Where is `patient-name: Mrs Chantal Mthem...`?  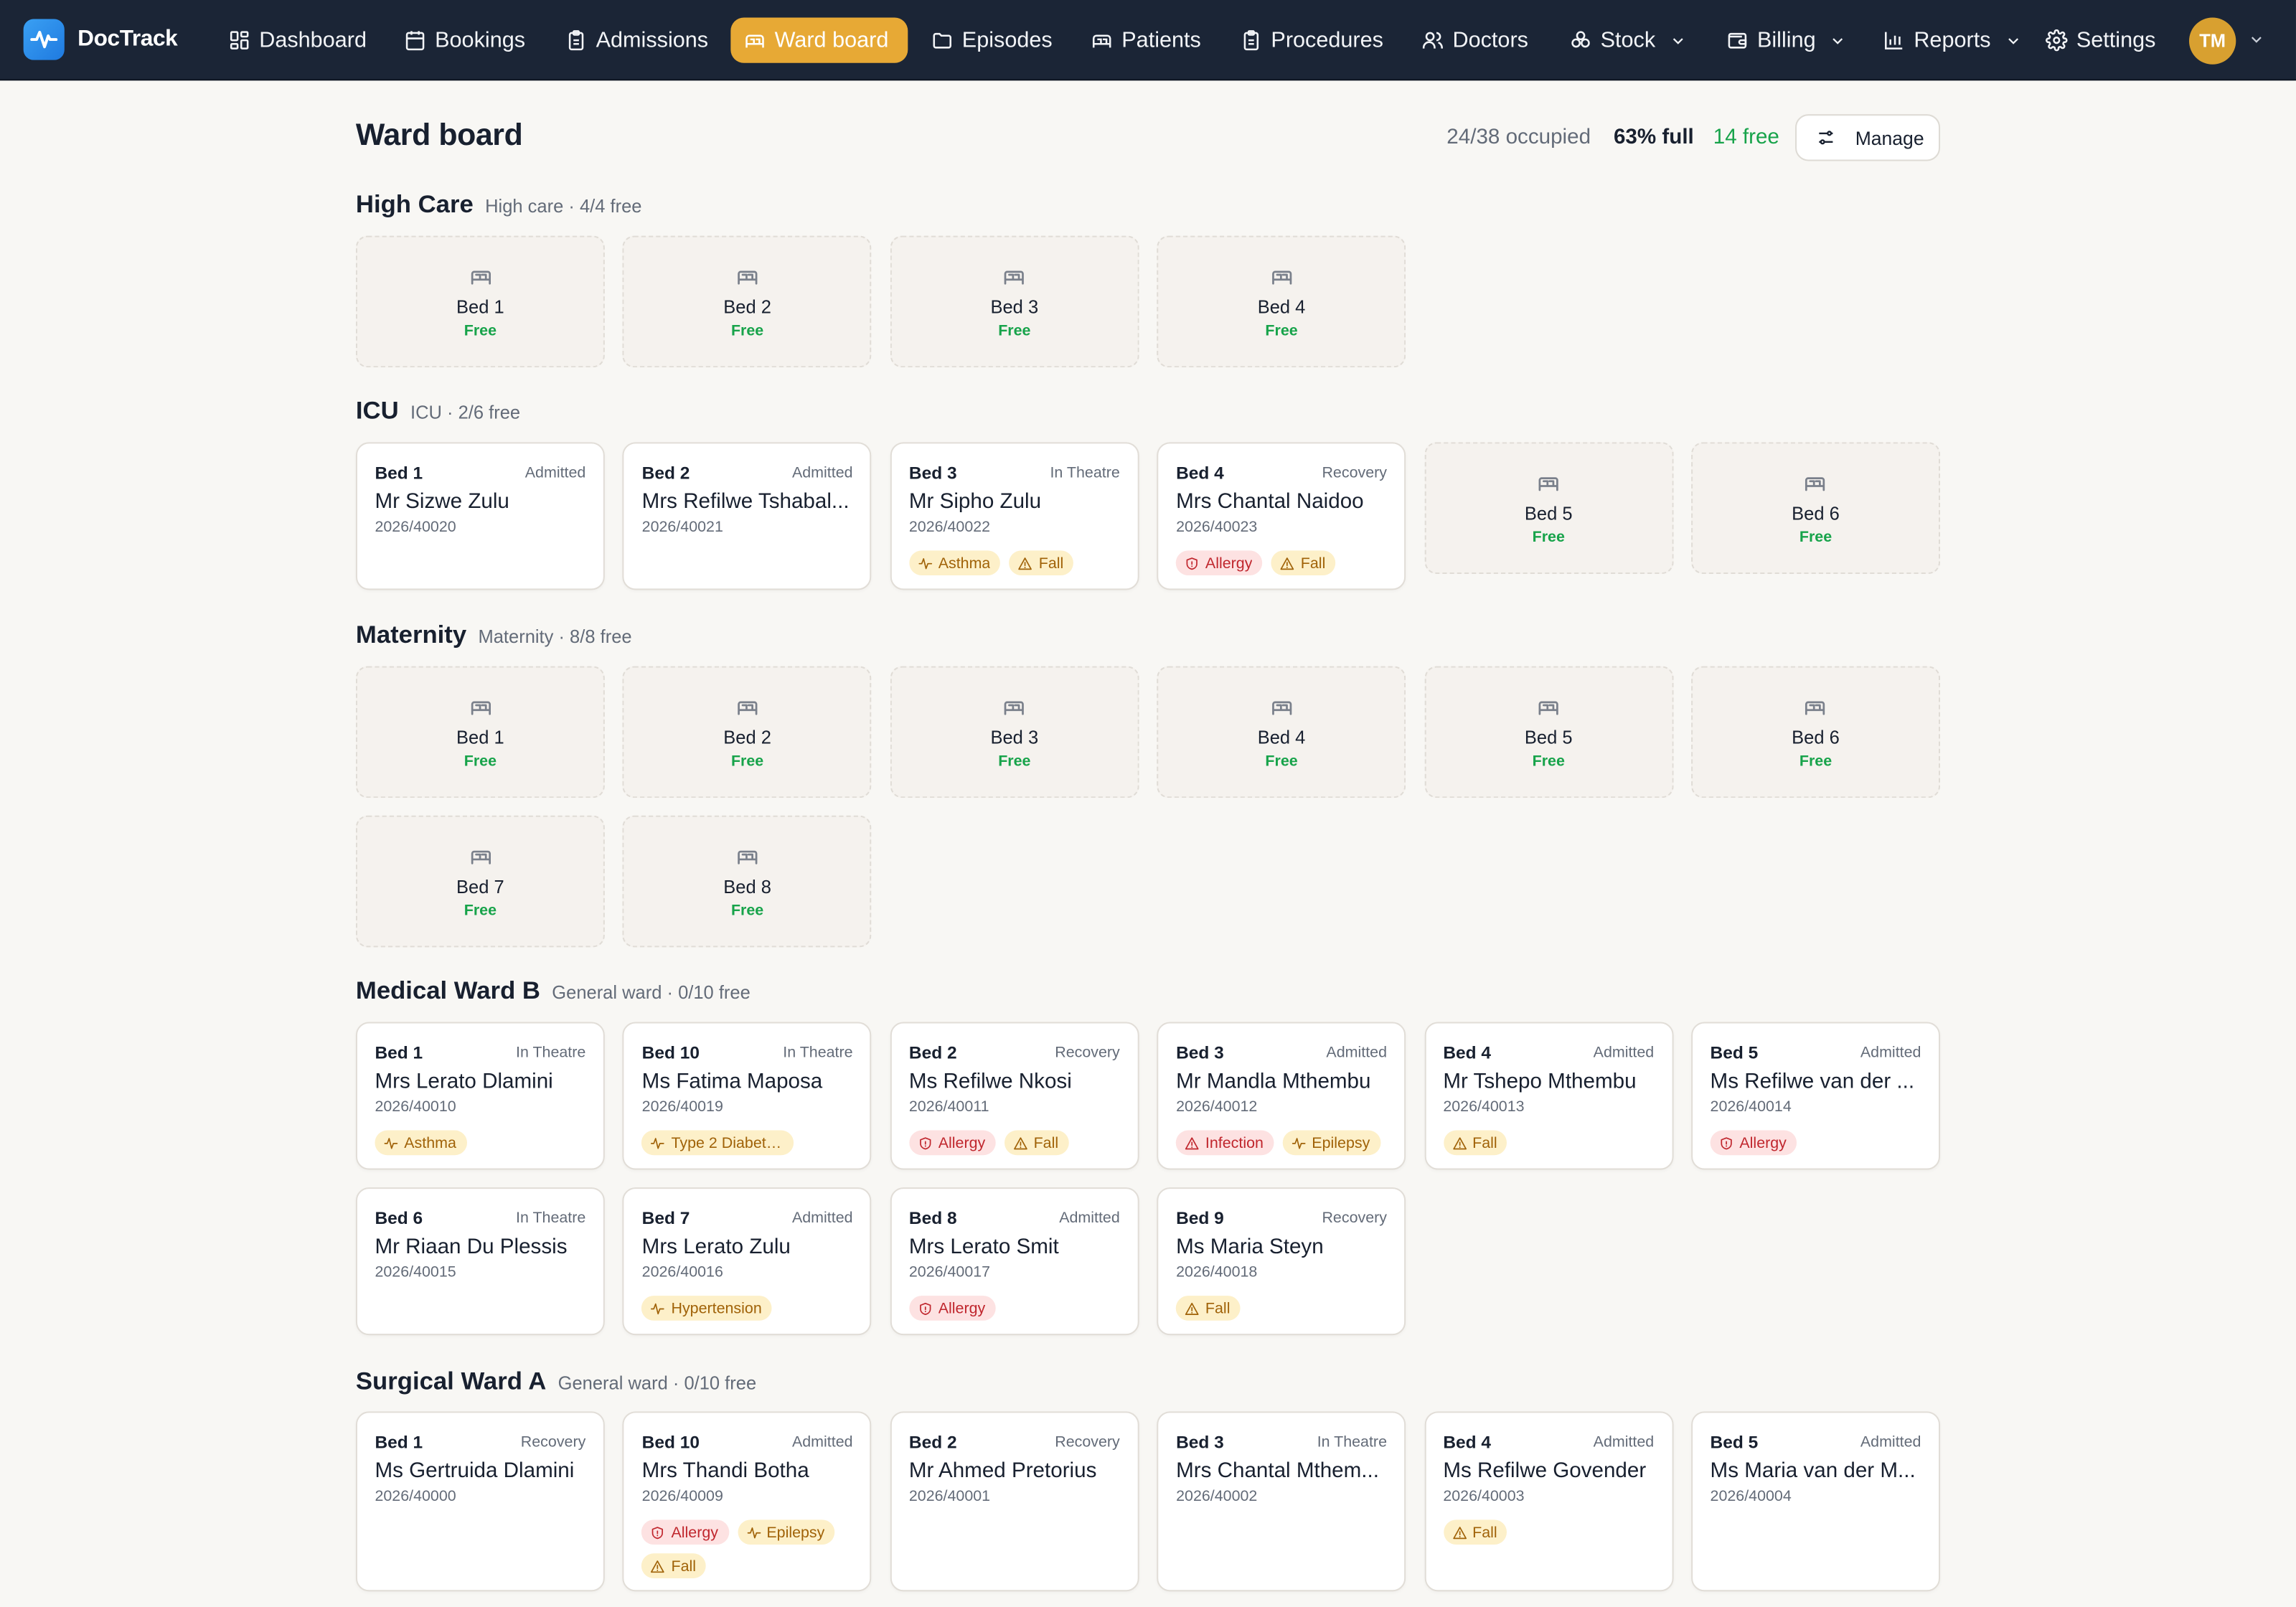 patient-name: Mrs Chantal Mthem... is located at coordinates (1277, 1471).